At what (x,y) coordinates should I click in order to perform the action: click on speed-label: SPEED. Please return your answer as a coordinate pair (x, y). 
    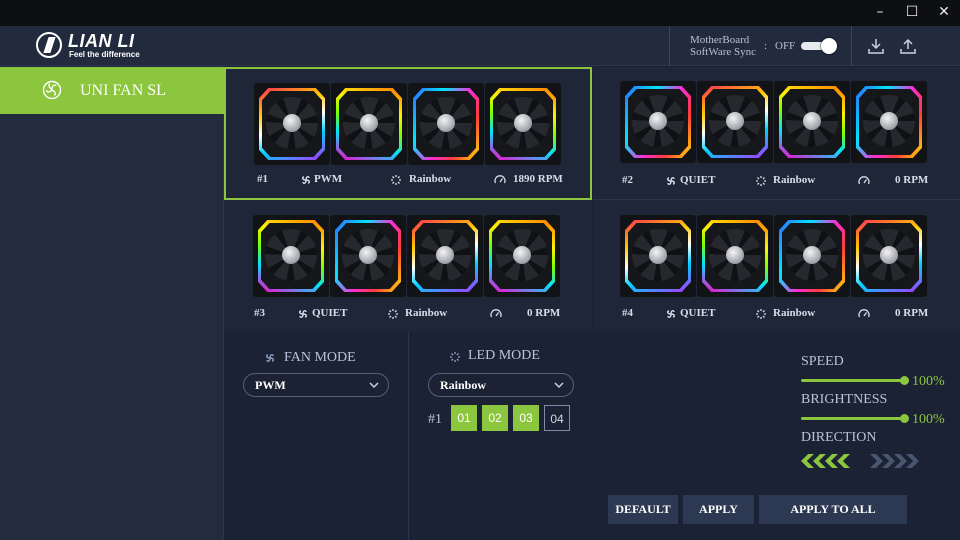
    Looking at the image, I should click on (822, 361).